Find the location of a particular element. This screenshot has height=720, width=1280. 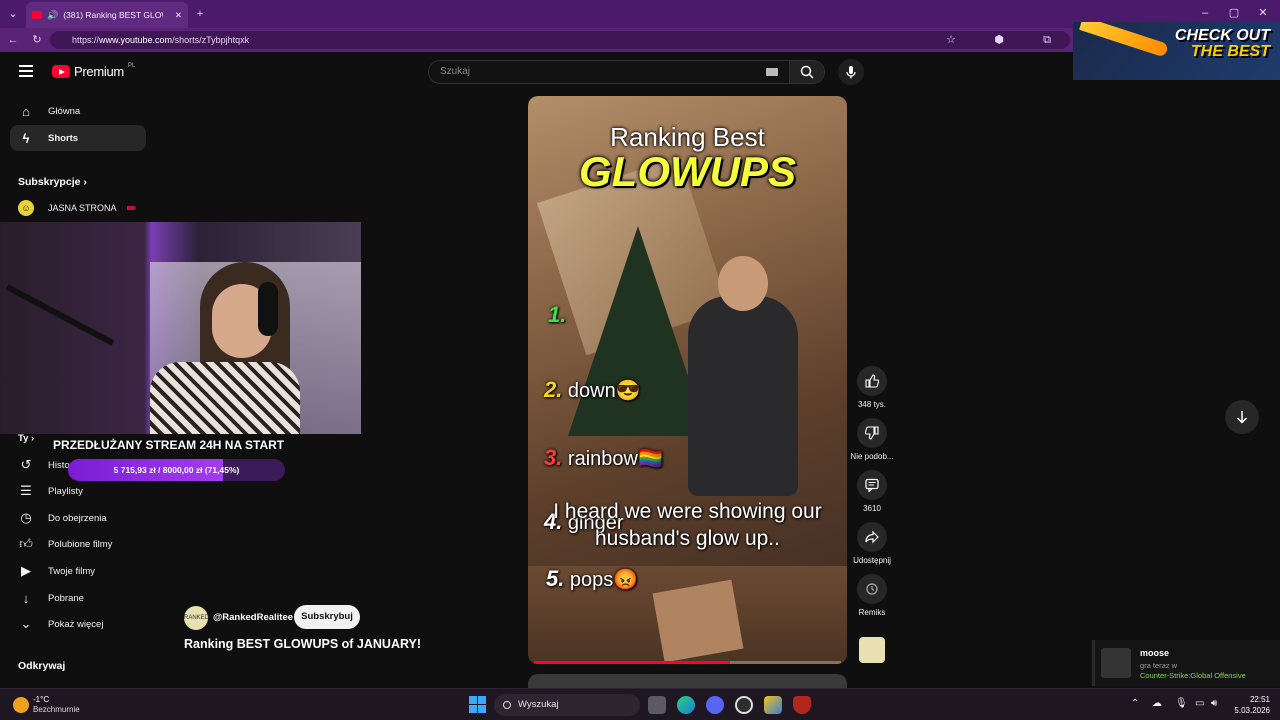

back-icon: ← is located at coordinates (13, 40).